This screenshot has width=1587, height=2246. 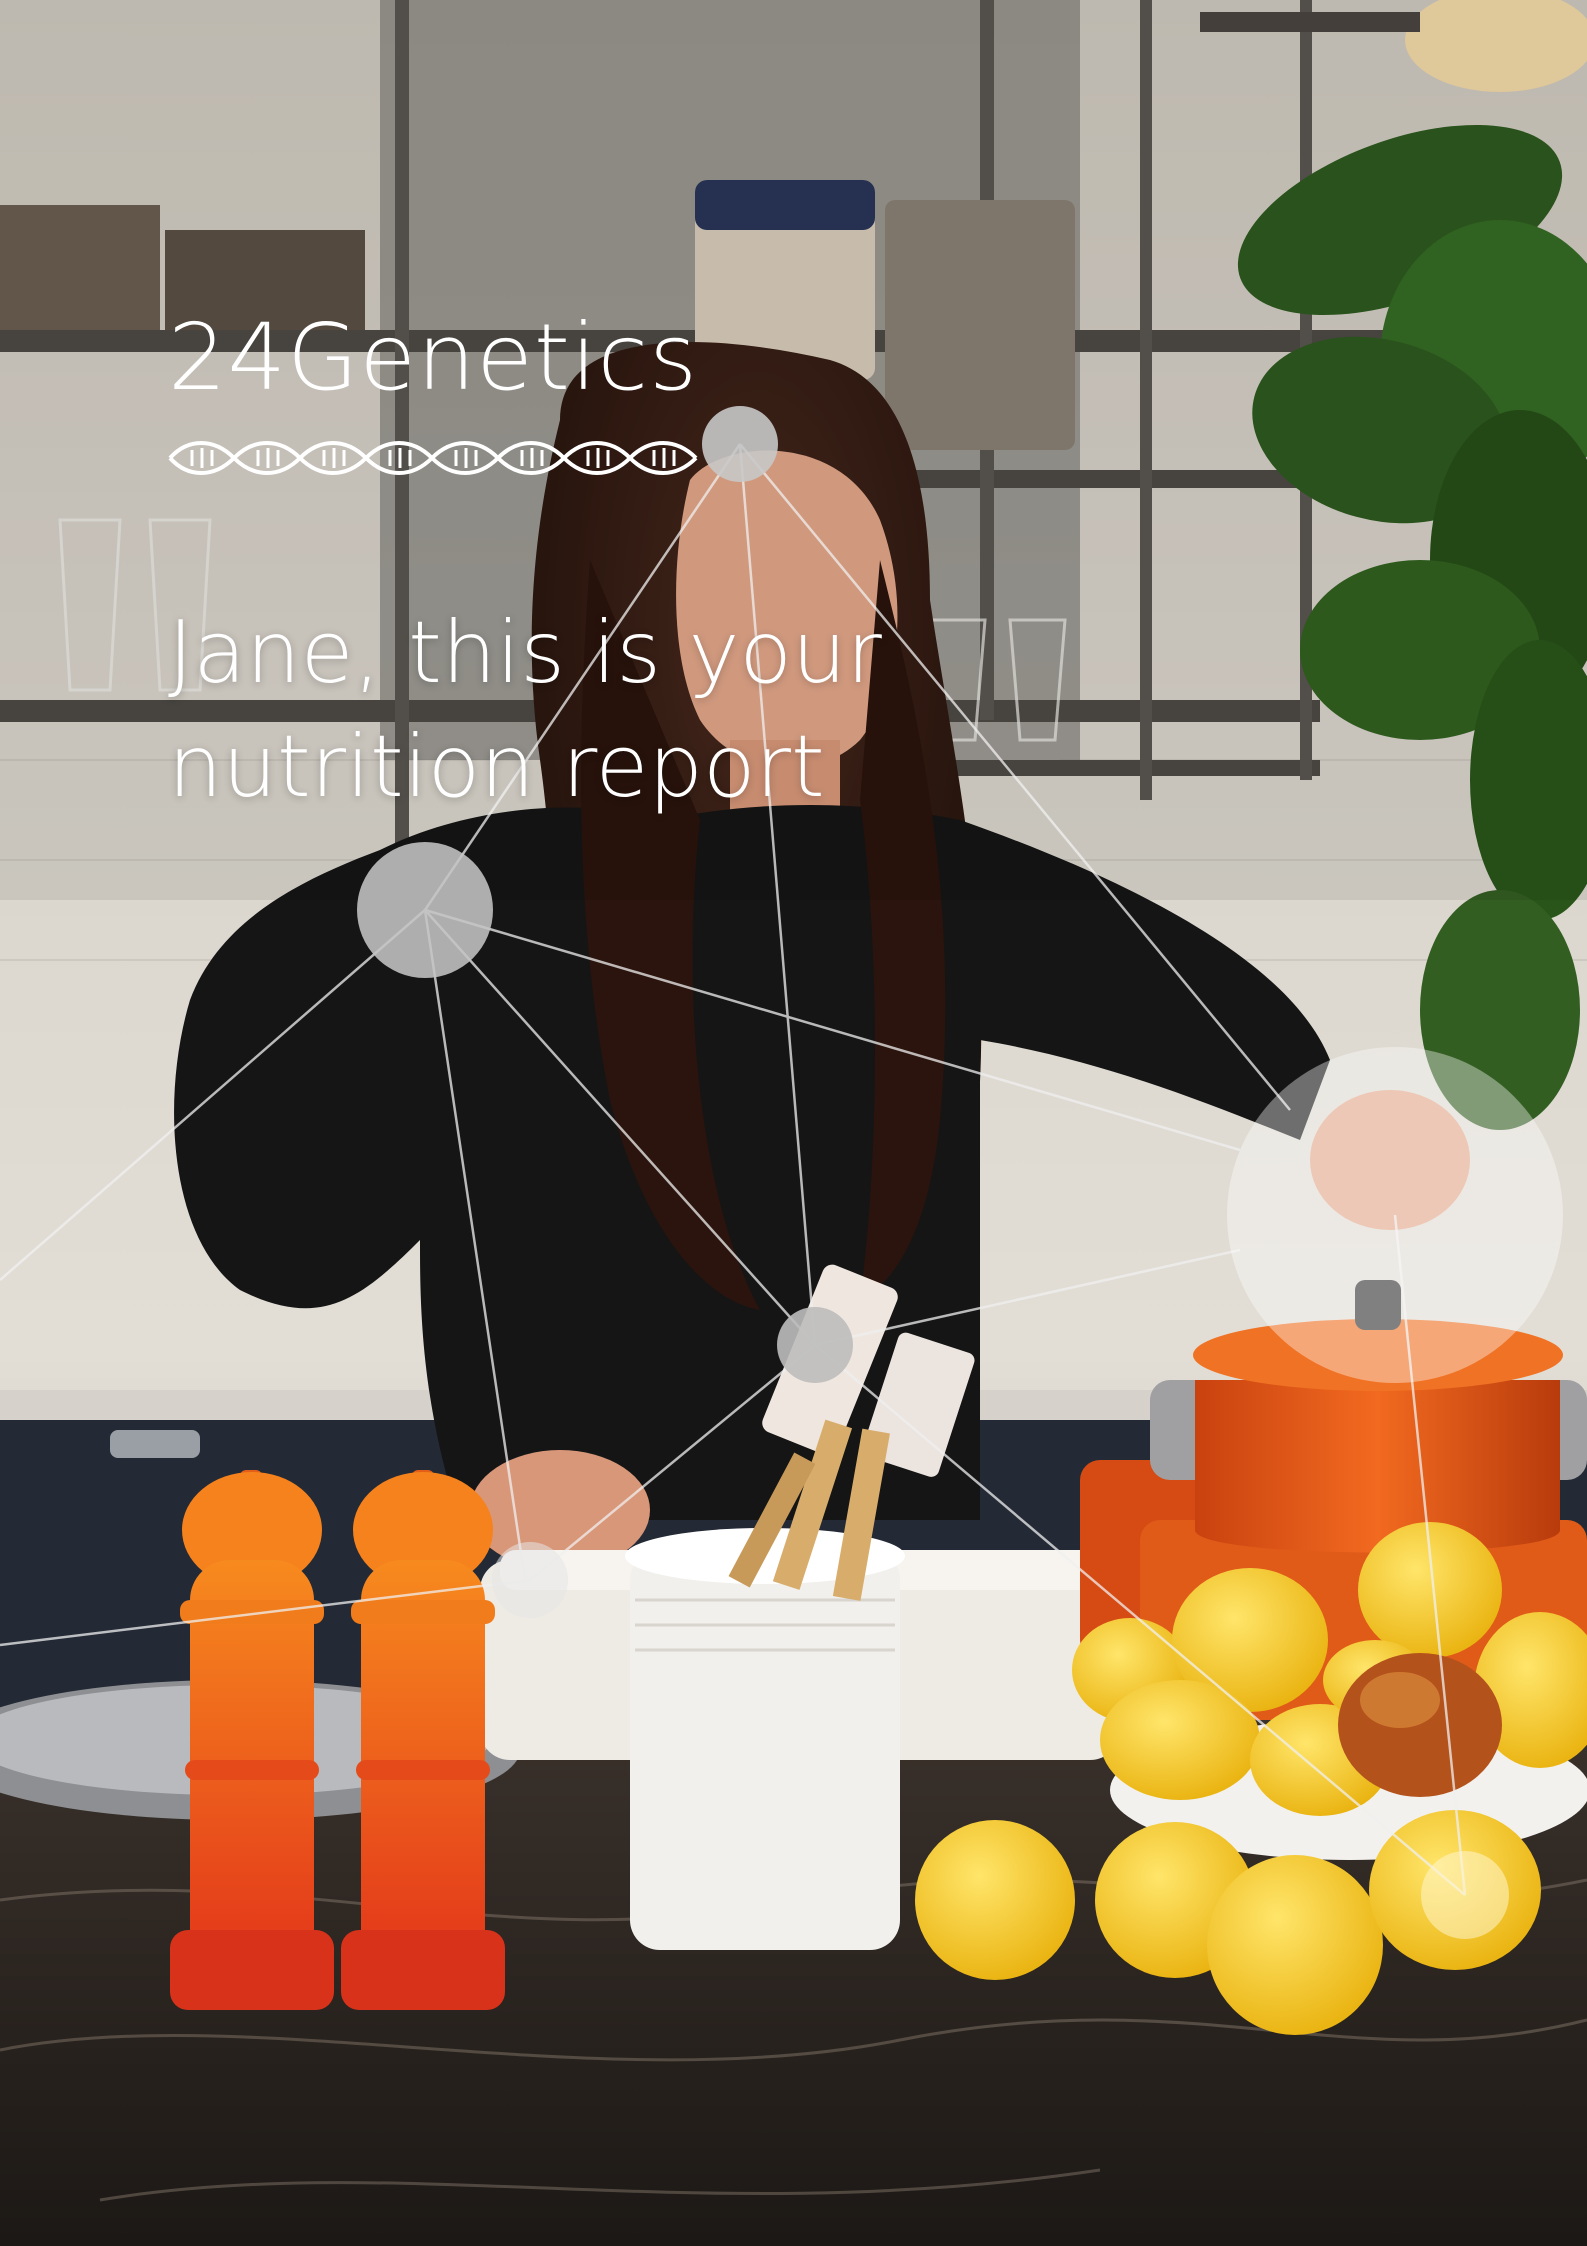 What do you see at coordinates (433, 357) in the screenshot?
I see `brand-logo: 24Genetics` at bounding box center [433, 357].